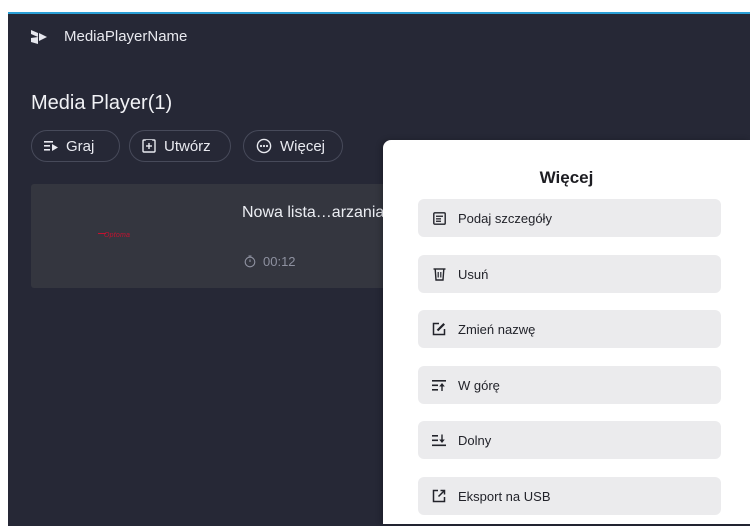 This screenshot has width=750, height=526. What do you see at coordinates (504, 496) in the screenshot?
I see `menu-item-label: Eksport na USB` at bounding box center [504, 496].